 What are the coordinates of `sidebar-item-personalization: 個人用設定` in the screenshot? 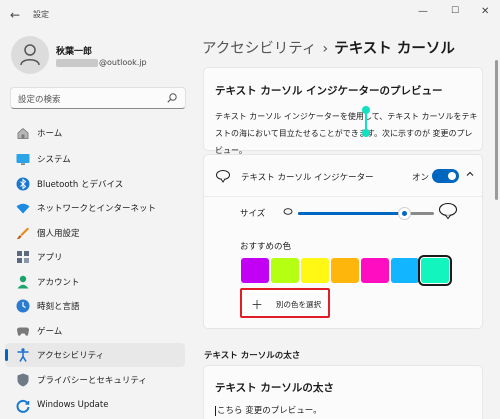 It's located at (95, 233).